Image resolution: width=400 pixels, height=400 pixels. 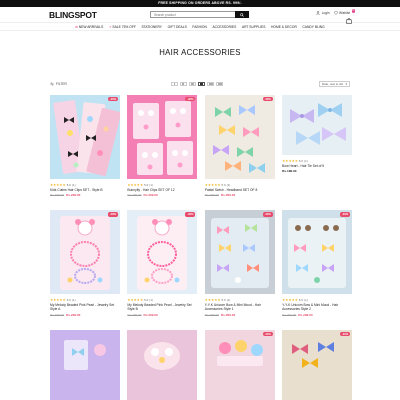 I want to click on view-3-columns, so click(x=192, y=84).